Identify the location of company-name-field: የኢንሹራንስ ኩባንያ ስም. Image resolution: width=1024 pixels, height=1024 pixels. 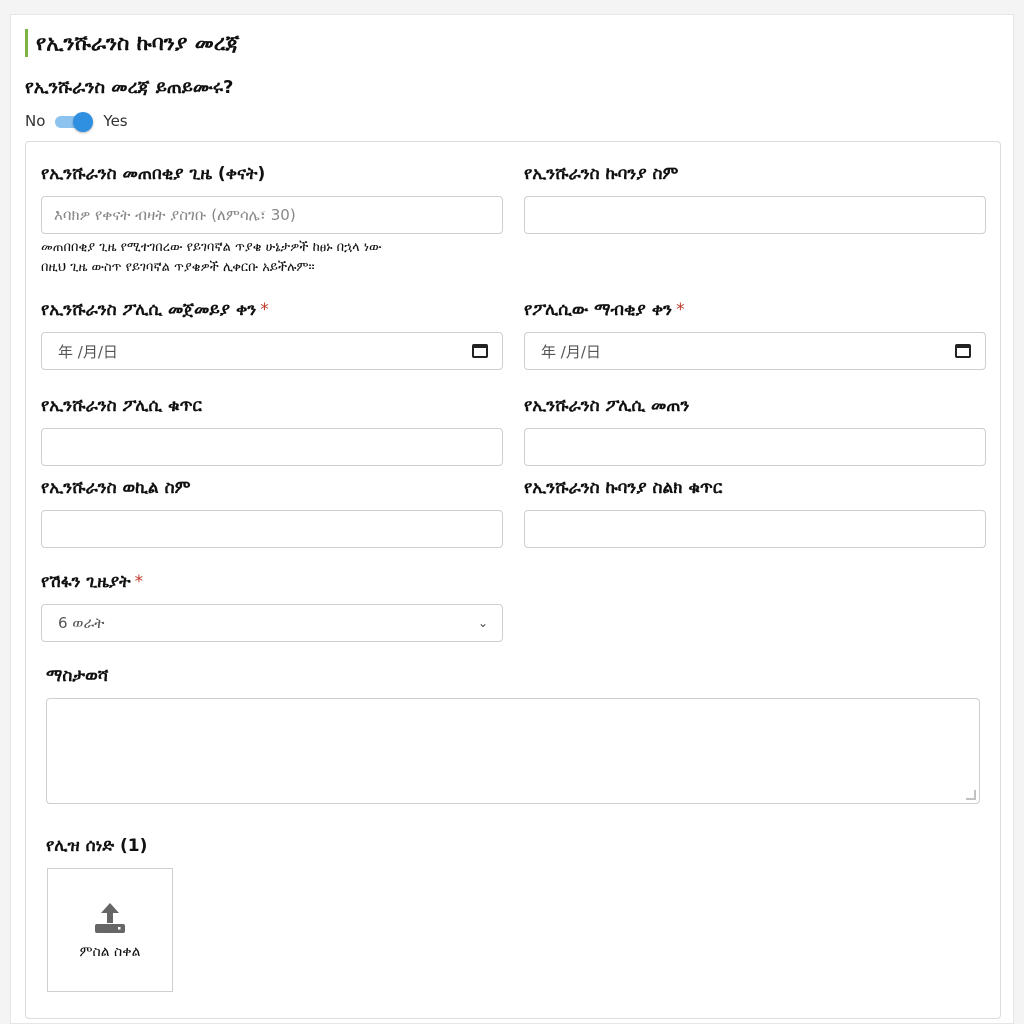
(755, 198).